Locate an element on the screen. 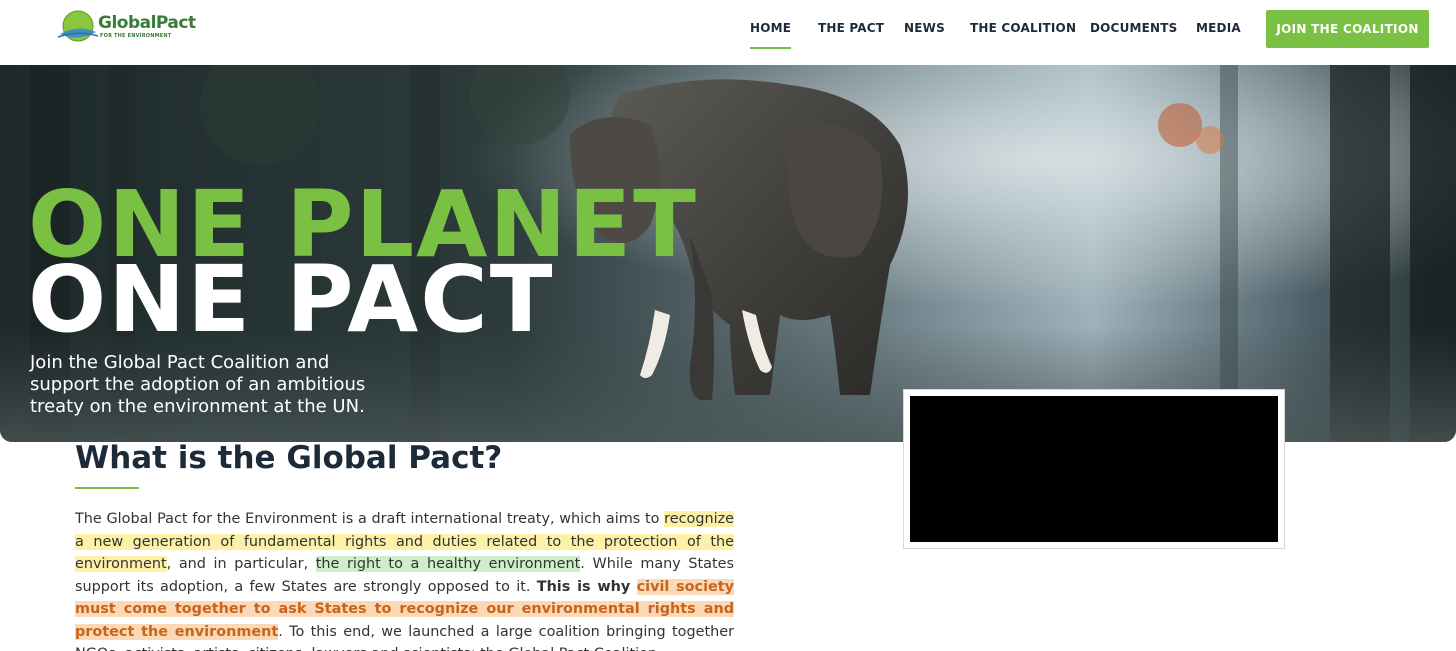 The image size is (1456, 651). video-embed is located at coordinates (1094, 469).